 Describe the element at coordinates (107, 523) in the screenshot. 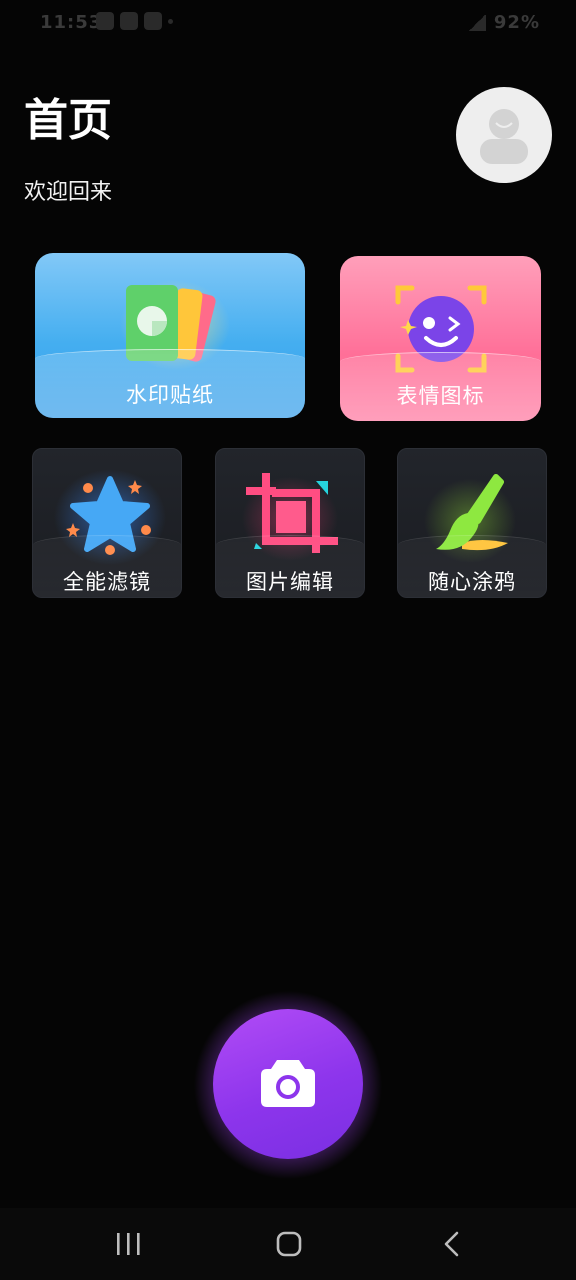

I see `all-filters-card: 全能滤镜` at that location.